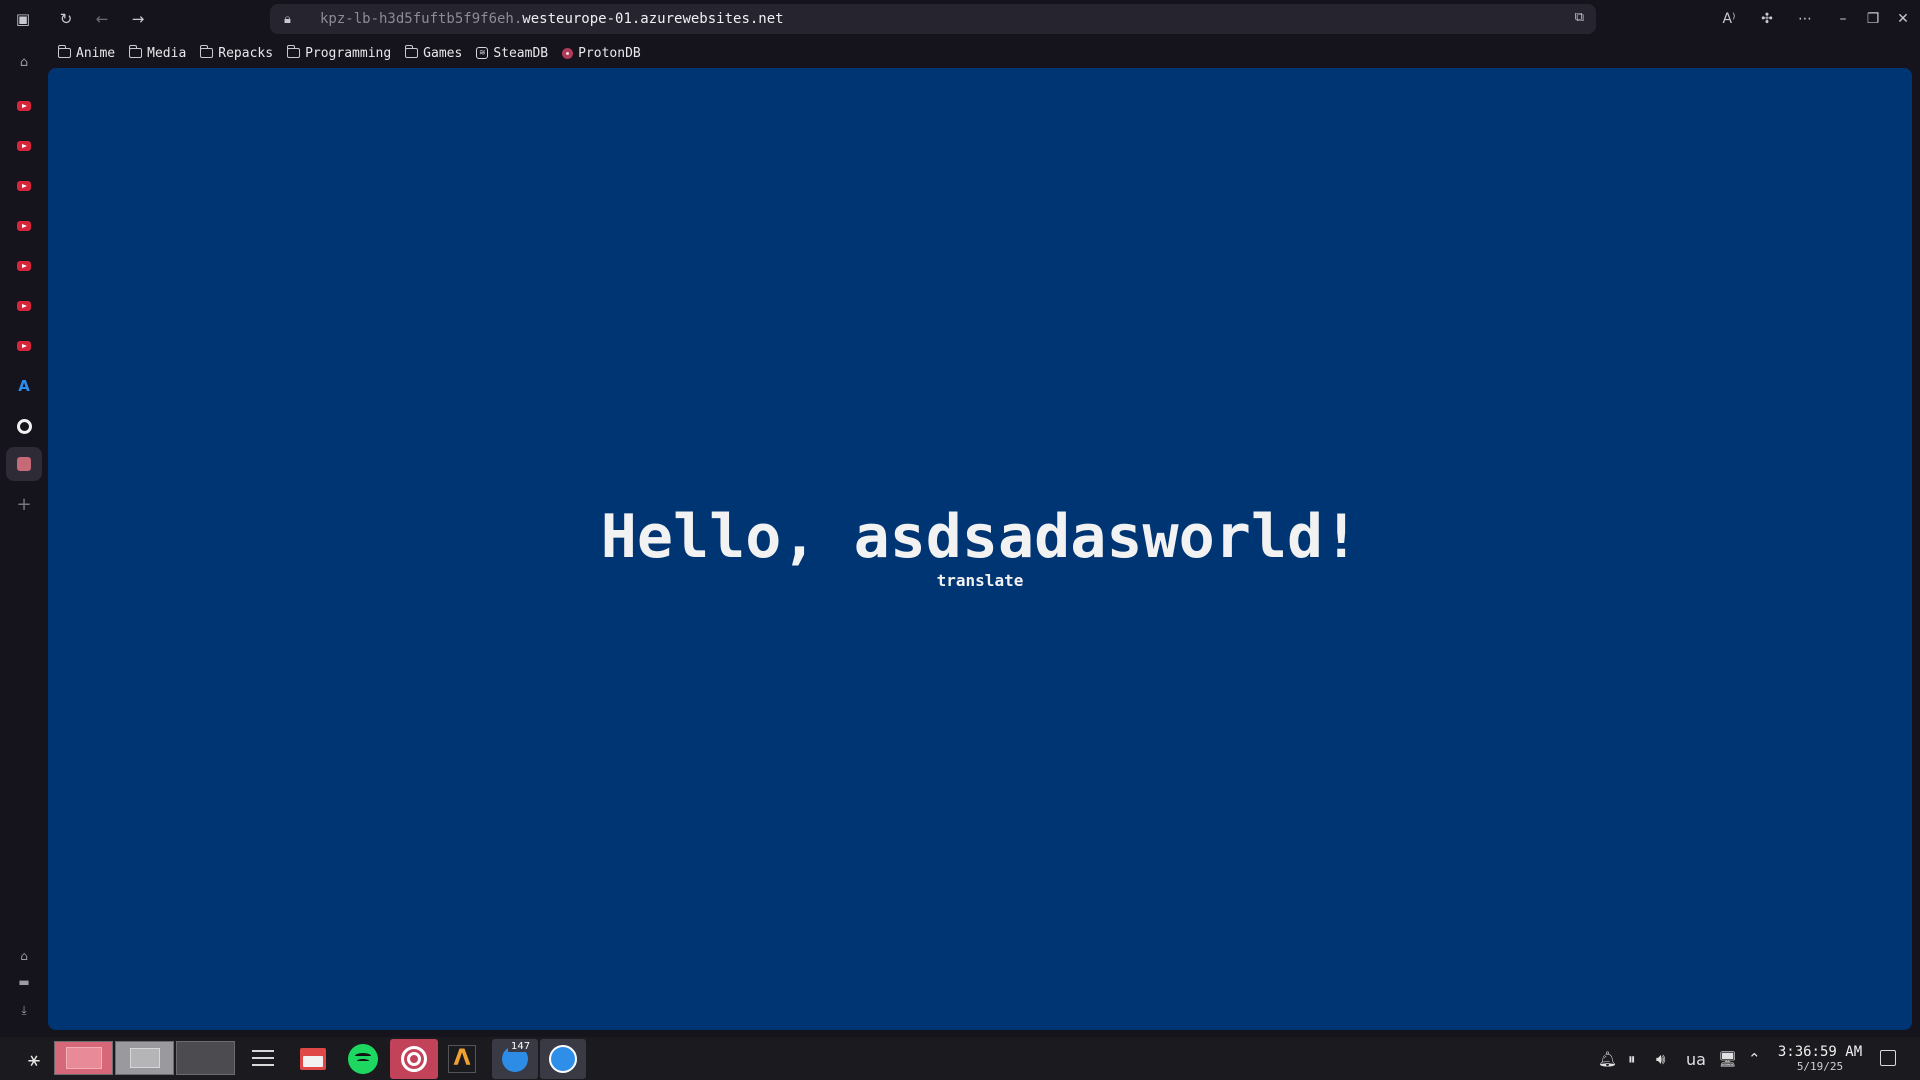 This screenshot has width=1920, height=1080. What do you see at coordinates (287, 19) in the screenshot?
I see `lock-icon: 🔒︎` at bounding box center [287, 19].